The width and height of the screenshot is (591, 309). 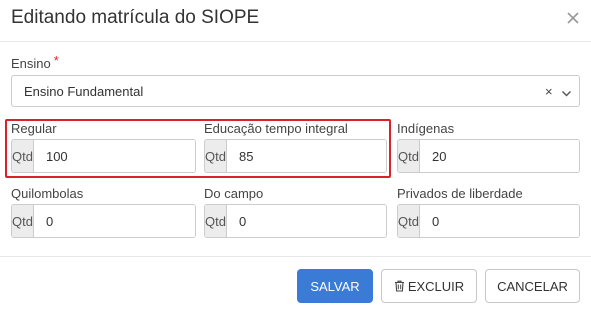 What do you see at coordinates (34, 128) in the screenshot?
I see `field-label-regular: Regular` at bounding box center [34, 128].